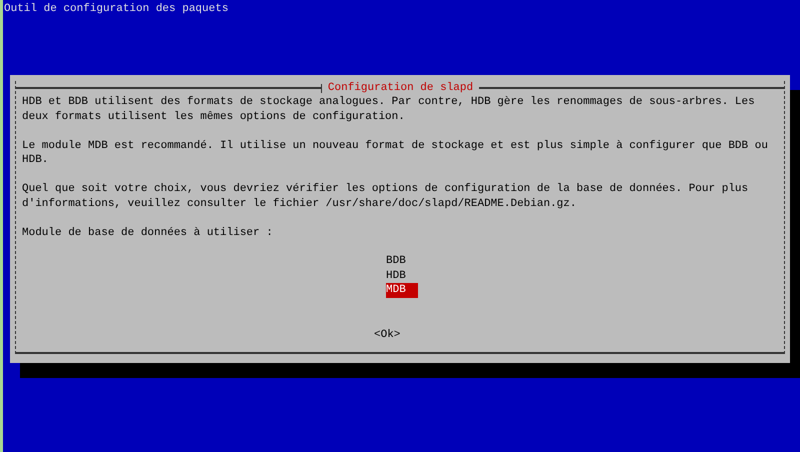  What do you see at coordinates (402, 275) in the screenshot?
I see `menu-option: HDB` at bounding box center [402, 275].